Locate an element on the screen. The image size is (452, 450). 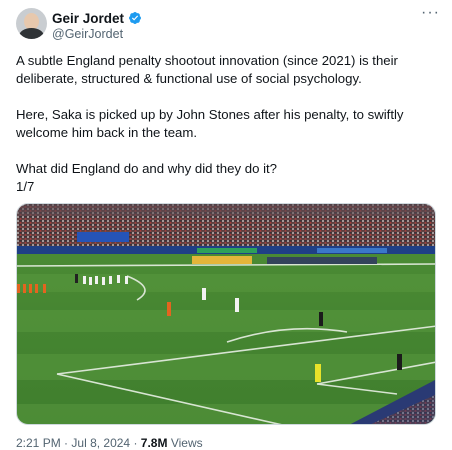
avatar is located at coordinates (31, 23).